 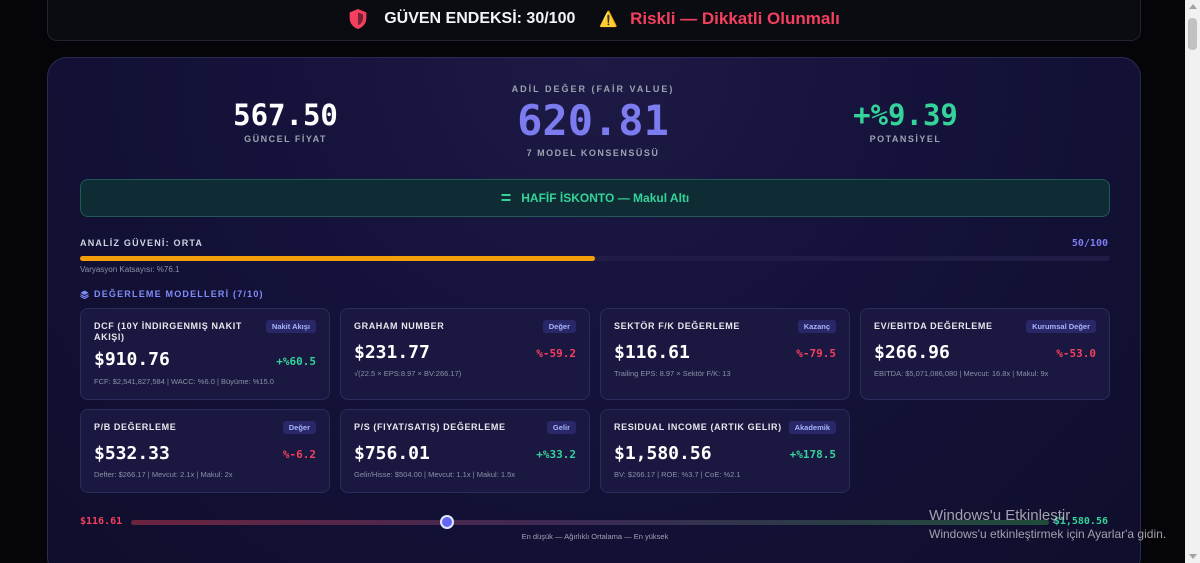 What do you see at coordinates (285, 115) in the screenshot?
I see `current-price-value: 567.50` at bounding box center [285, 115].